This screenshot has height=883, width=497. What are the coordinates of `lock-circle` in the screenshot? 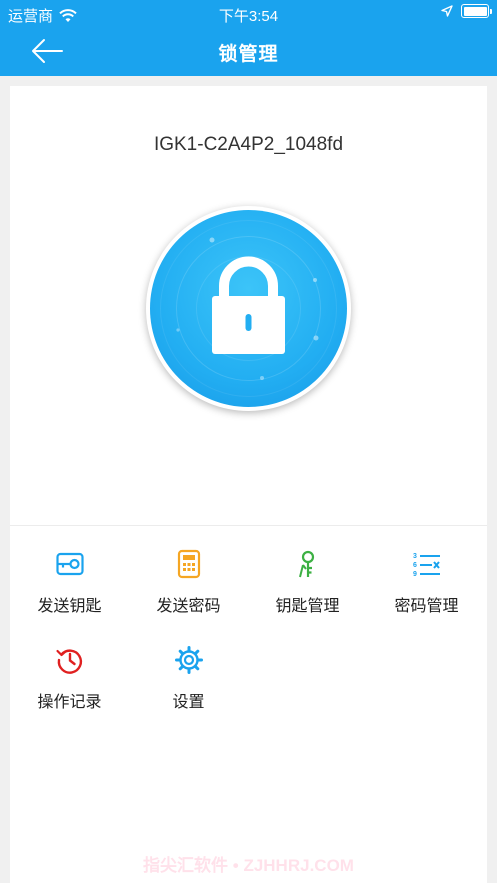 It's located at (248, 308).